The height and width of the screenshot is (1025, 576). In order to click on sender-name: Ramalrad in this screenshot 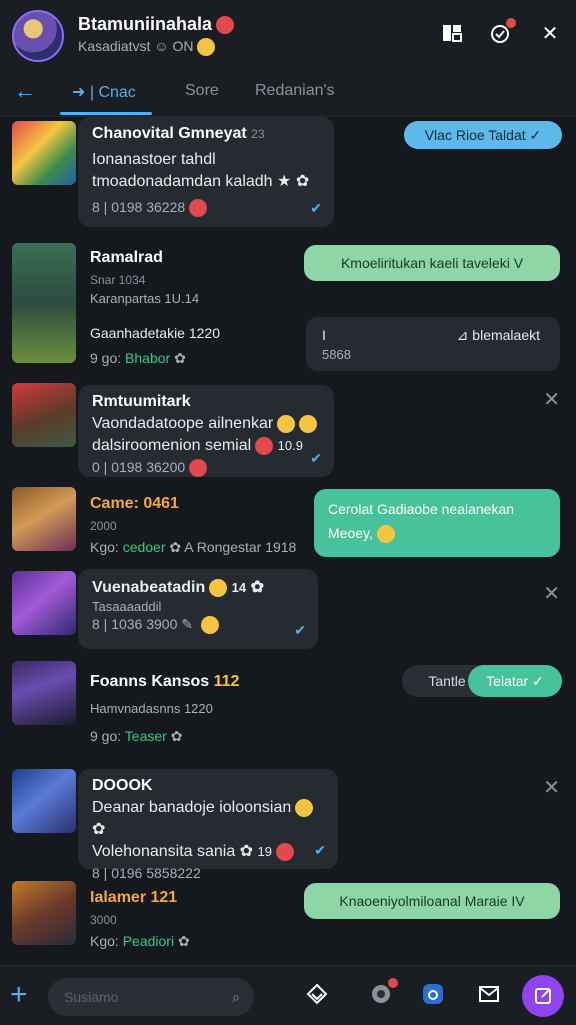, I will do `click(126, 257)`.